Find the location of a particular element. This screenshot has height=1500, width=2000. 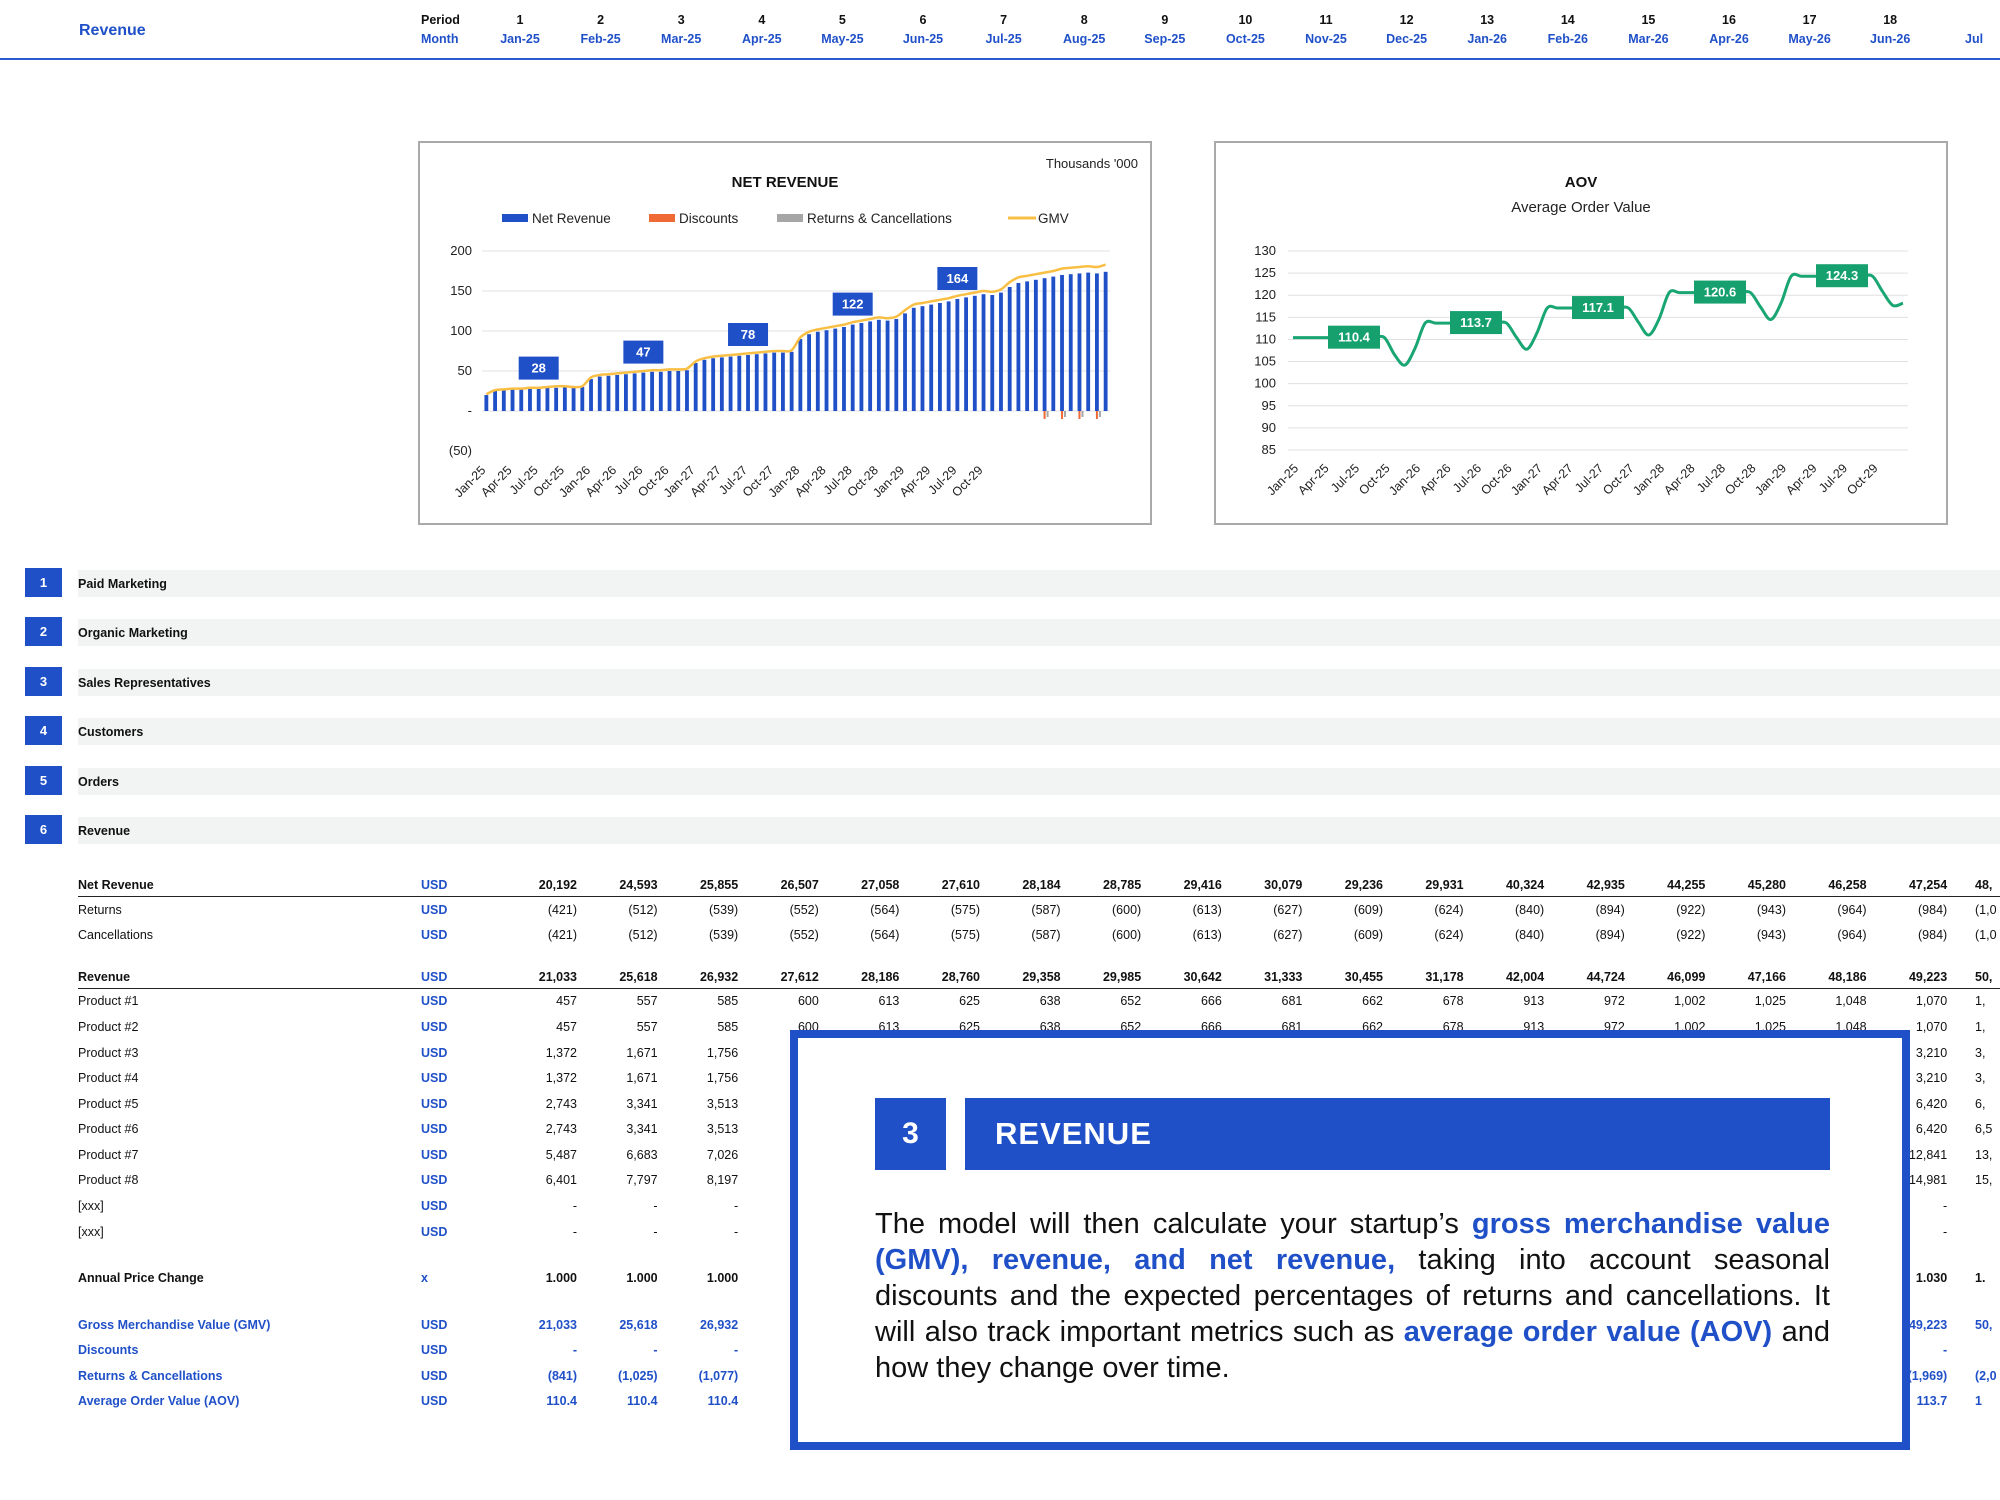

row-label: Product #4 is located at coordinates (108, 1078).